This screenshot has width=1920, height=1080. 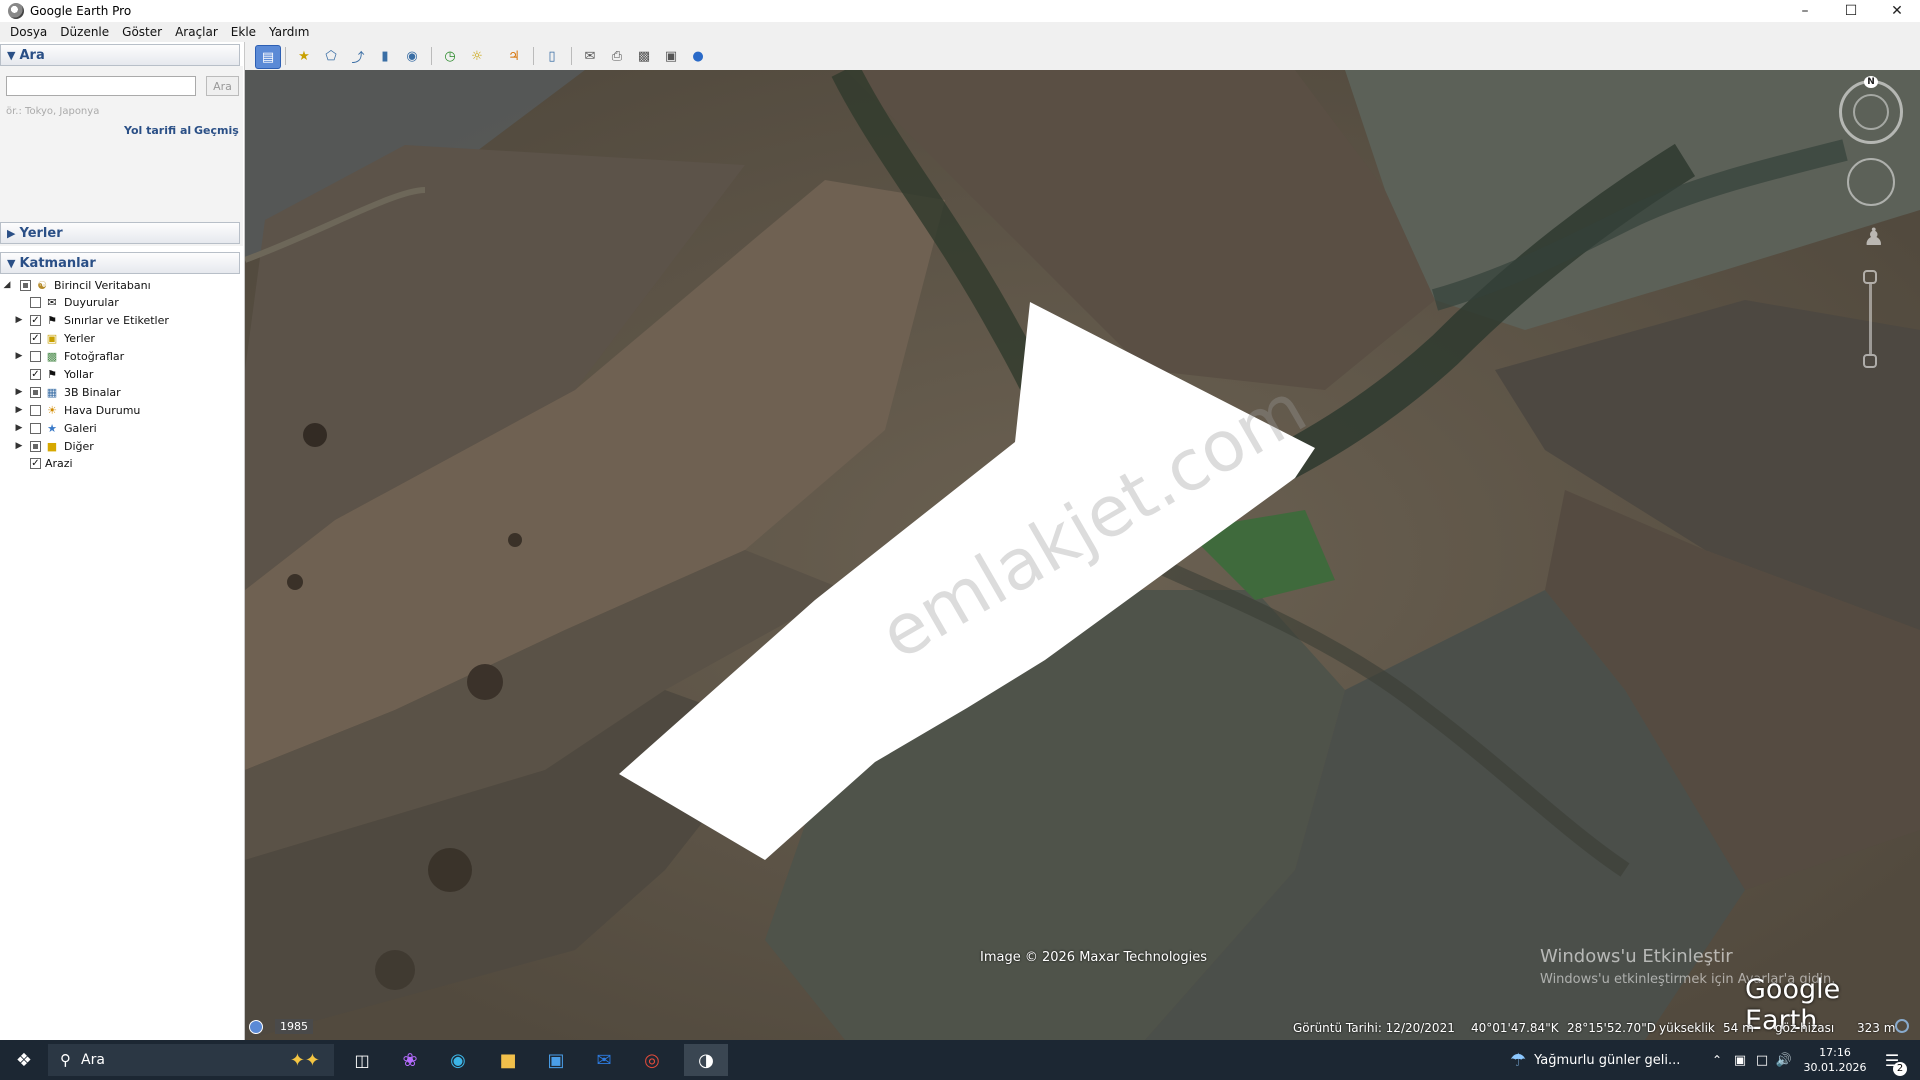 What do you see at coordinates (76, 285) in the screenshot?
I see `layer-row: ◢ ☯ Birincil Veritabanı` at bounding box center [76, 285].